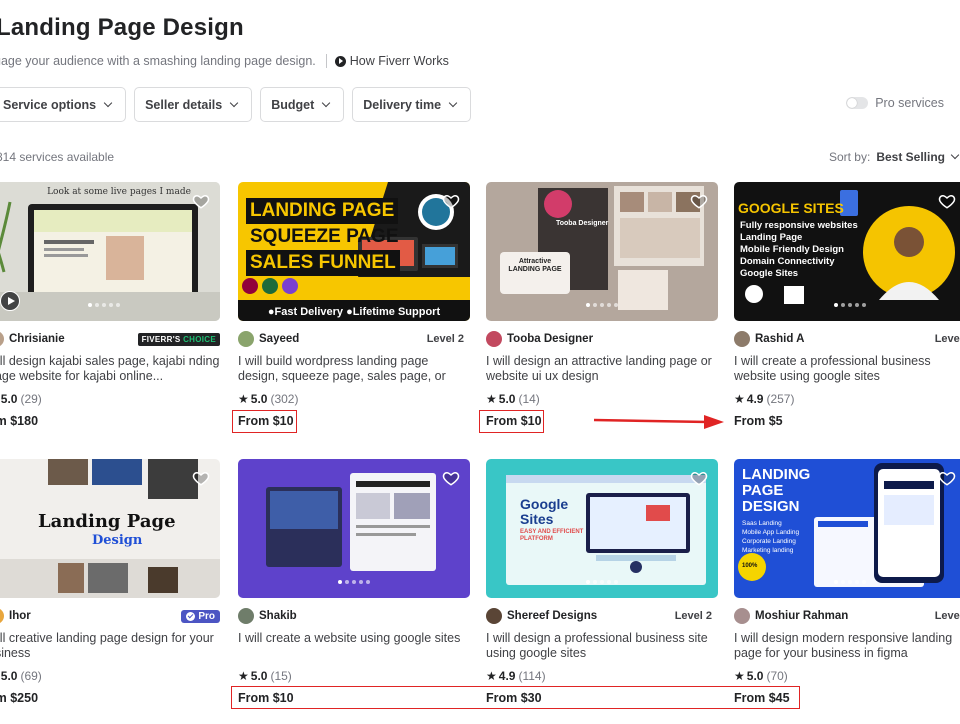  Describe the element at coordinates (20, 616) in the screenshot. I see `seller-name: Ihor` at that location.